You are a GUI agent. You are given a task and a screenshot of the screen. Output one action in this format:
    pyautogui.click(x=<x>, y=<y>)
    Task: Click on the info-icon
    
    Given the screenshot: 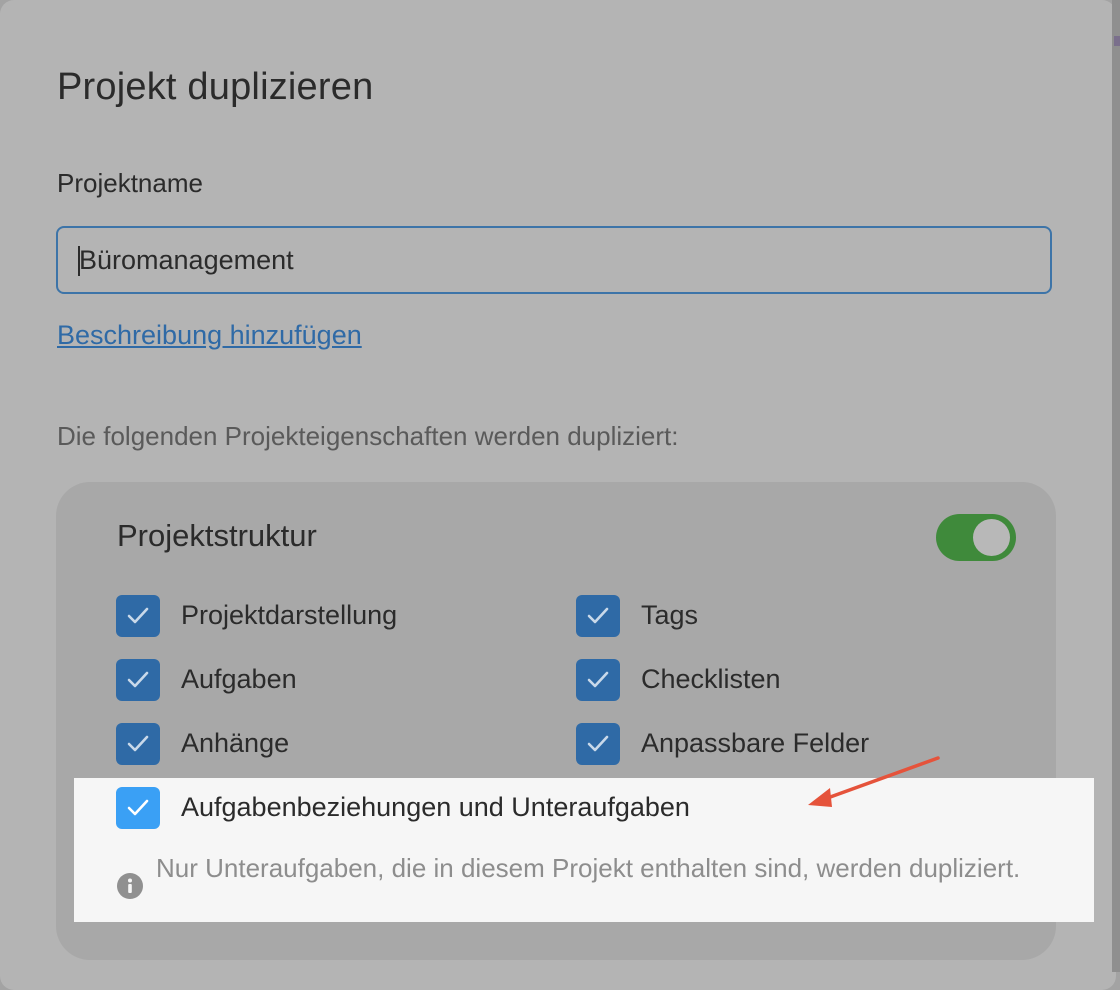 What is the action you would take?
    pyautogui.click(x=130, y=886)
    